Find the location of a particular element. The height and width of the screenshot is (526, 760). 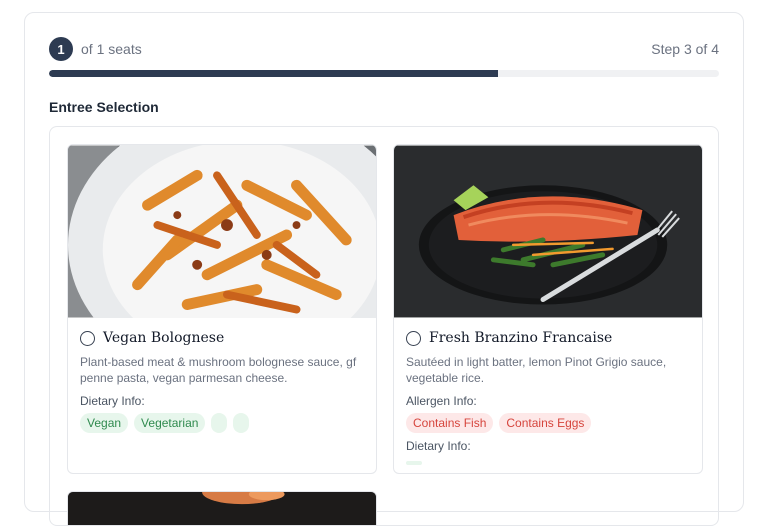

section-title: Entree Selection is located at coordinates (104, 107).